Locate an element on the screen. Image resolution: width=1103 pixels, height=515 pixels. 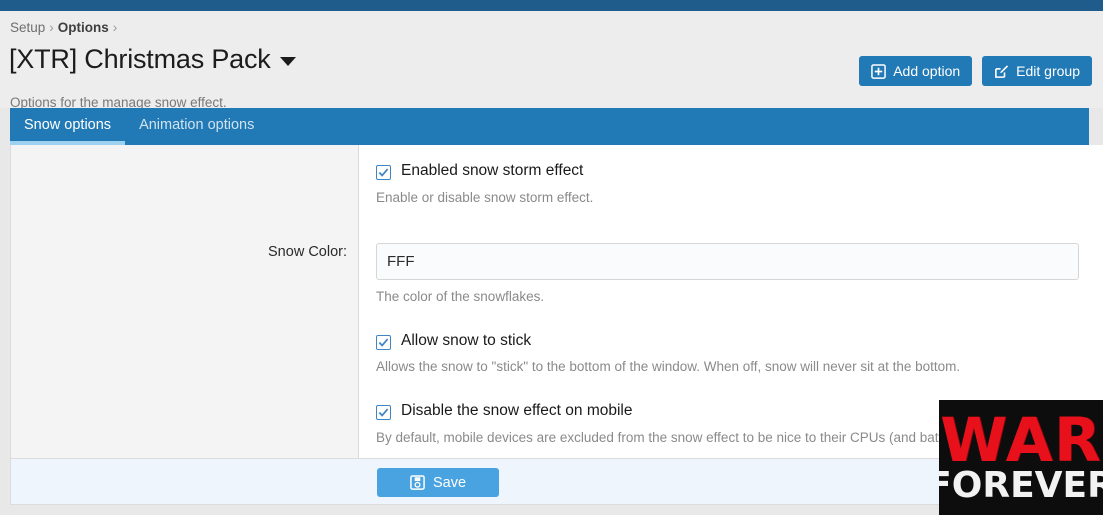
edit-group-button: Edit group is located at coordinates (1037, 71).